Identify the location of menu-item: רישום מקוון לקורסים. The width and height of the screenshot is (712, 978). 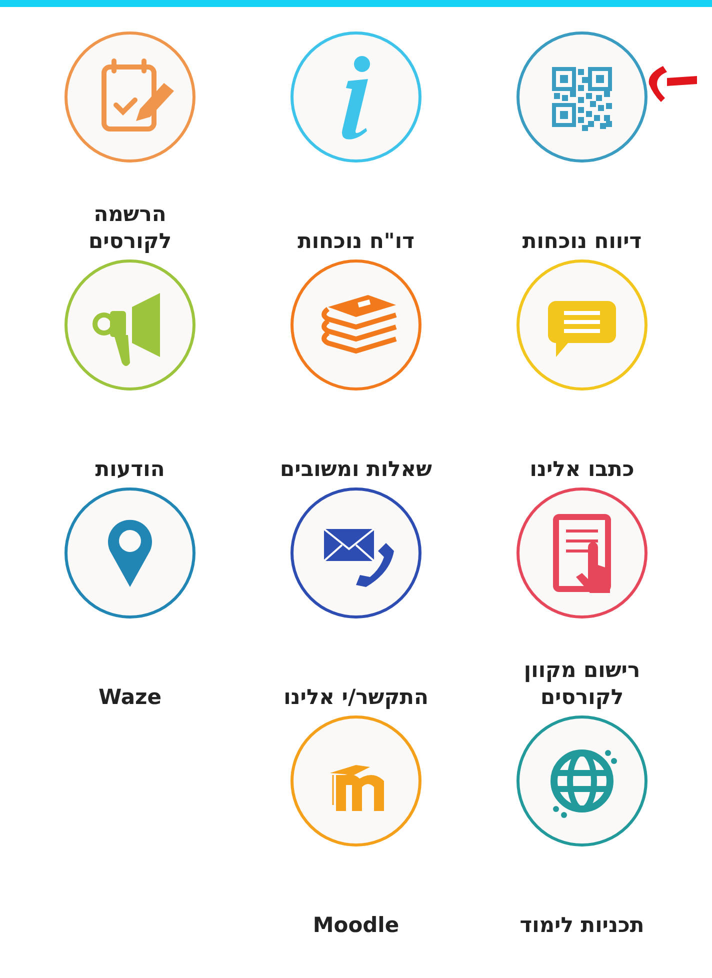
(582, 601).